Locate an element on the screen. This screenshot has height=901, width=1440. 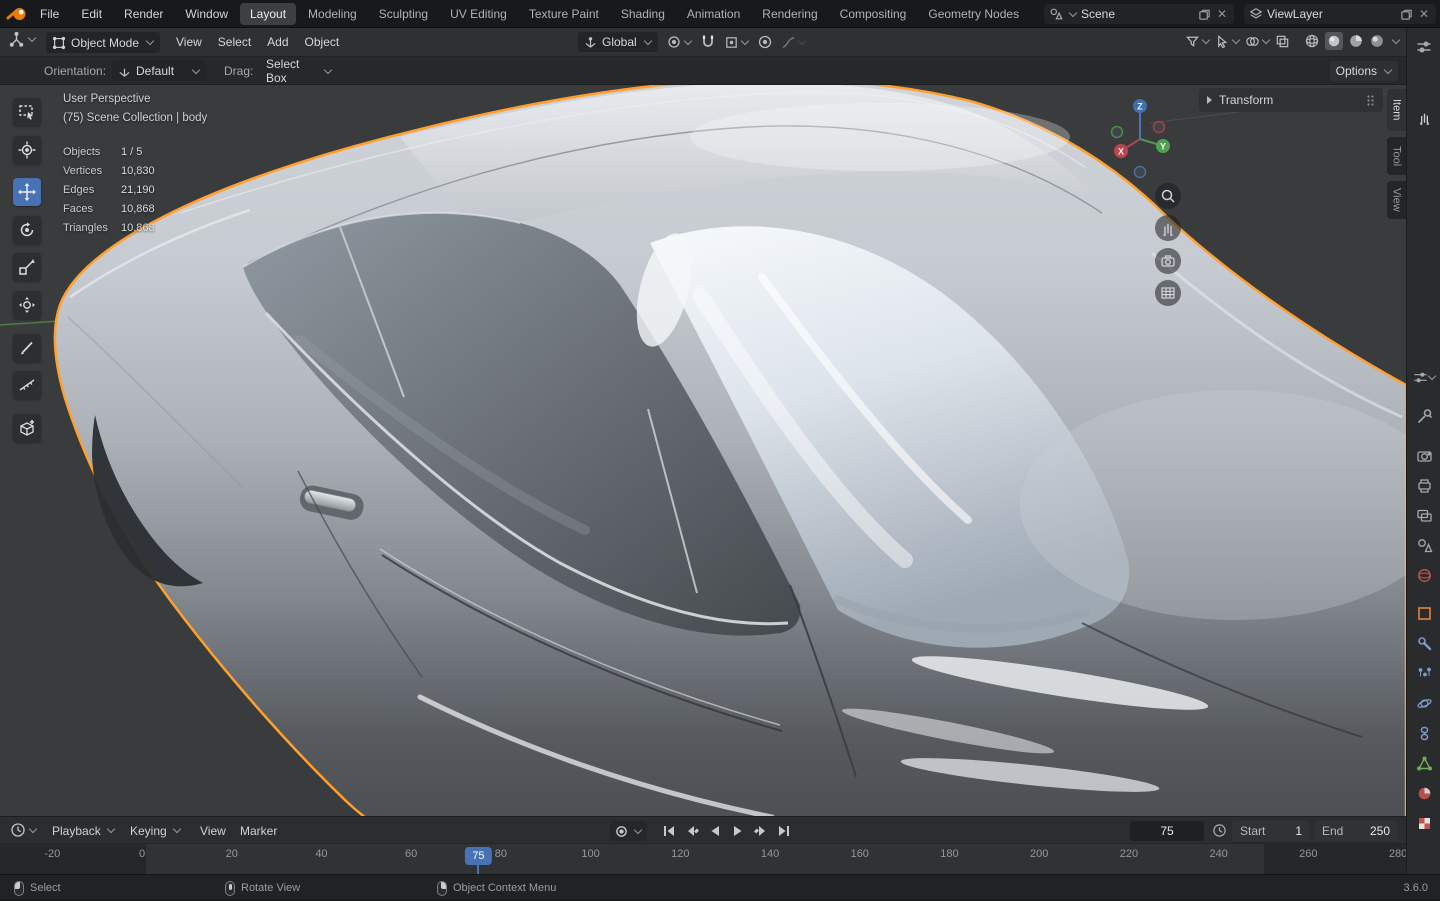
tab-scene-properties is located at coordinates (1424, 545).